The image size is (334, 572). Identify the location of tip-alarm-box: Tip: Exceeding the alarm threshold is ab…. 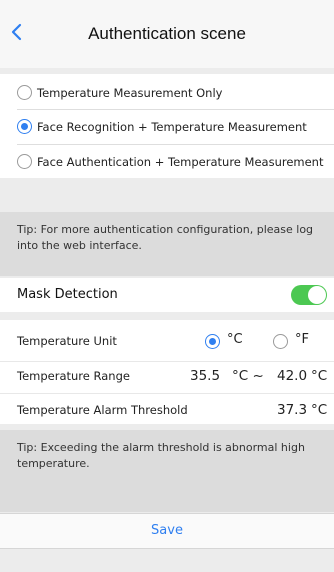
(167, 471).